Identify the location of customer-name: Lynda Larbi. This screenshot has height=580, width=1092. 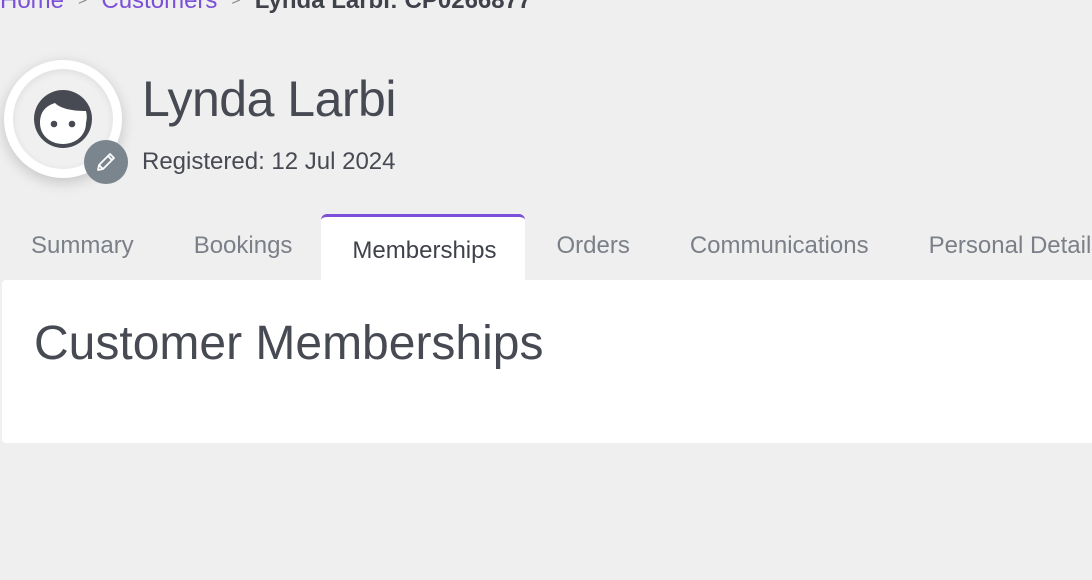
(269, 99).